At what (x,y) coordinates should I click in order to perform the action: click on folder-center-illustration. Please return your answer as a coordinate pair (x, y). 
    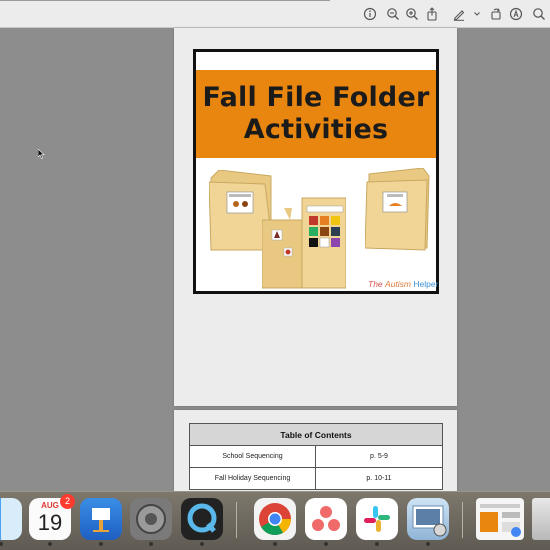
    Looking at the image, I should click on (304, 243).